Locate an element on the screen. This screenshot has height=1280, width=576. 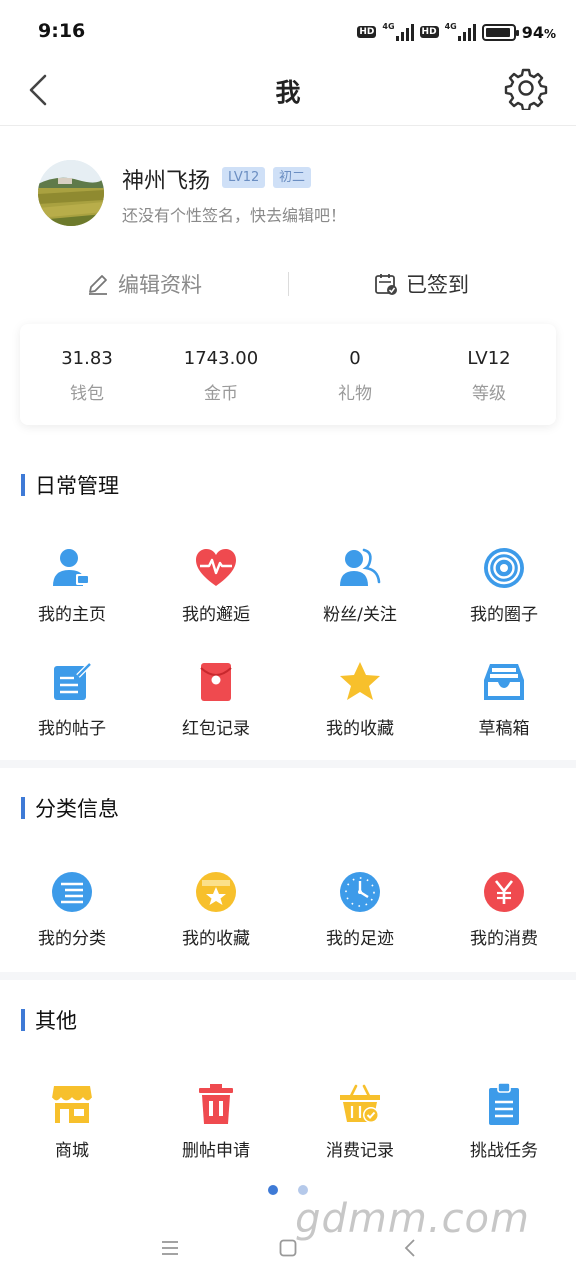
grid-label: 红包记录 is located at coordinates (216, 729).